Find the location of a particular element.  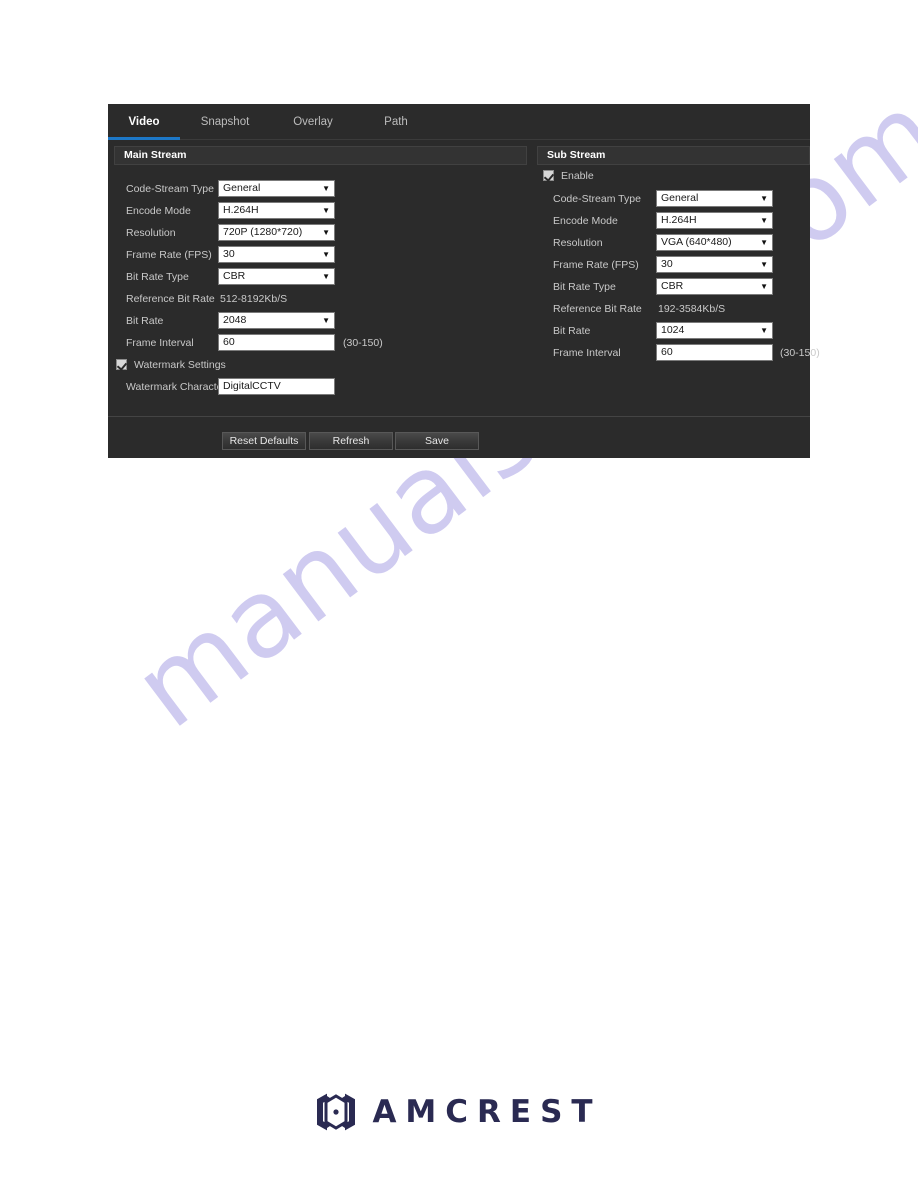

input-sub-frame-interval: 60 is located at coordinates (714, 352).